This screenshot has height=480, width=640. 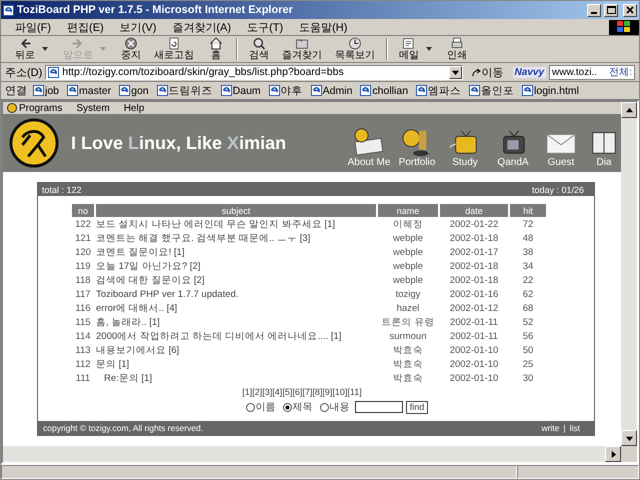 I want to click on search-input, so click(x=378, y=407).